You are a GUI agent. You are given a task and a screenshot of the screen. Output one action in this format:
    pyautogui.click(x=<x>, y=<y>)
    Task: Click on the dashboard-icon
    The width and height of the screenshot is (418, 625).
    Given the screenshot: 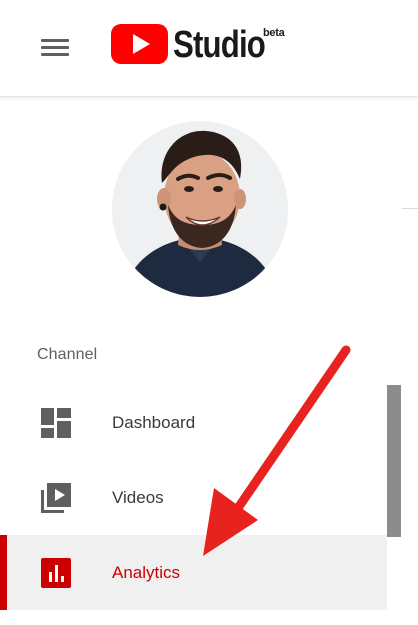 What is the action you would take?
    pyautogui.click(x=56, y=423)
    